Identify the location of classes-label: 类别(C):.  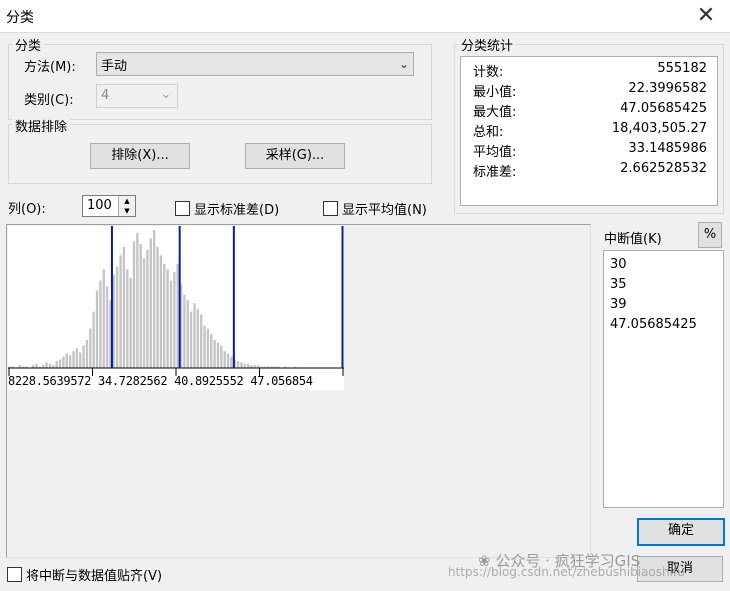
(49, 100).